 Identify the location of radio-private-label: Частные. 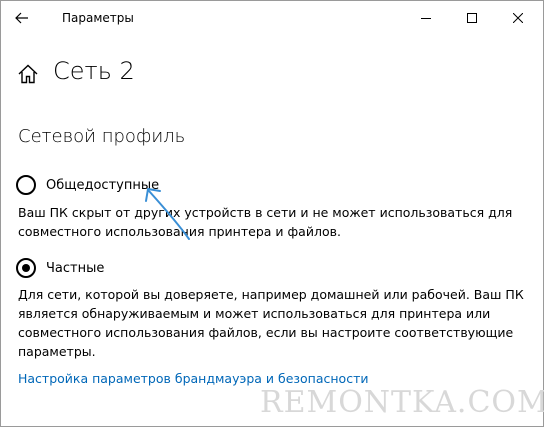
(75, 268).